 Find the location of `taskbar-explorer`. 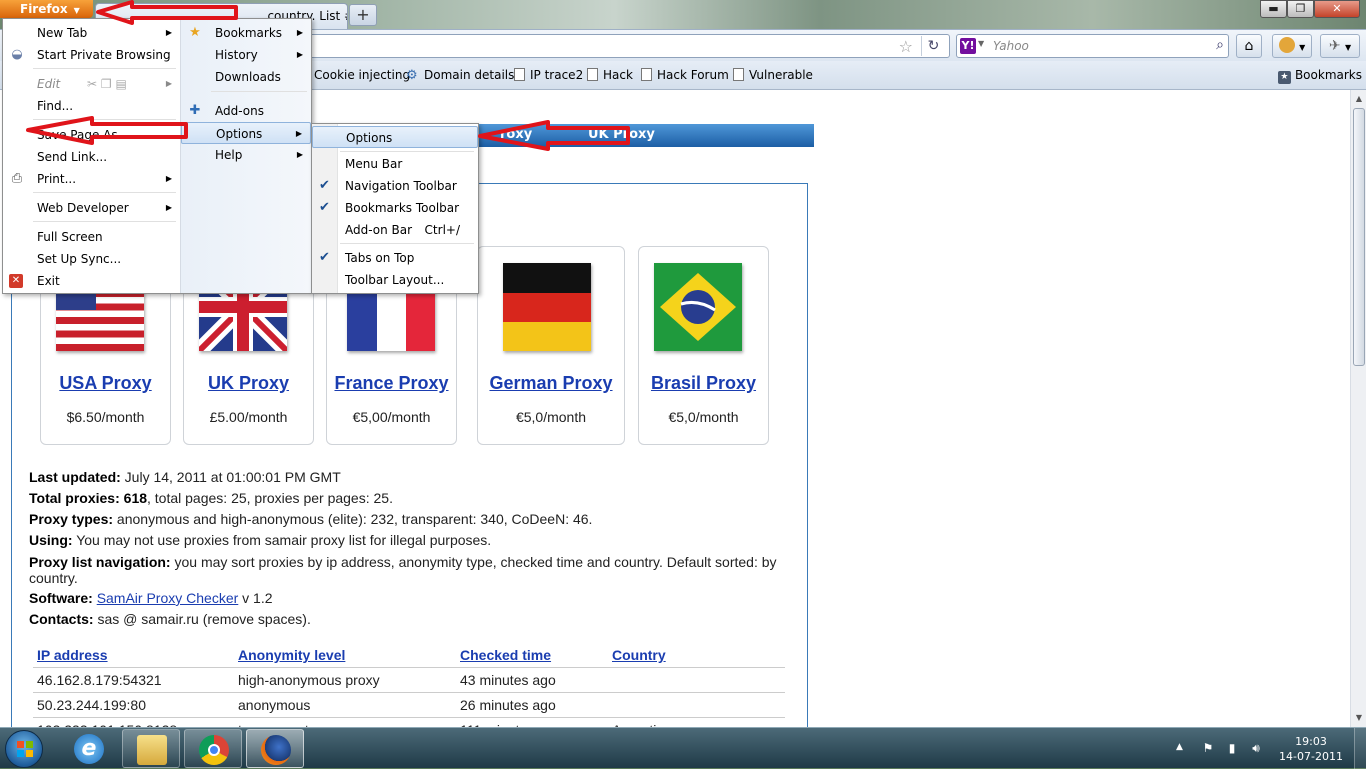

taskbar-explorer is located at coordinates (151, 748).